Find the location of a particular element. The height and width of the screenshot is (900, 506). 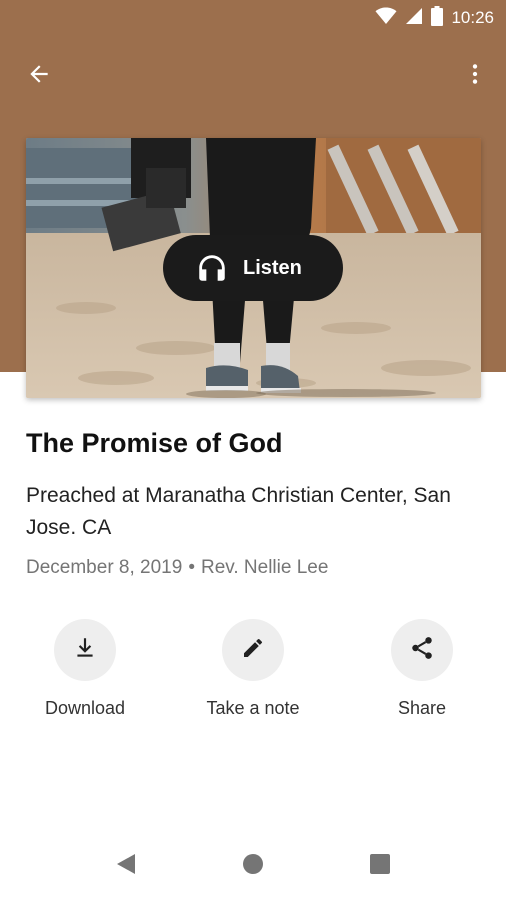

system-nav-bar is located at coordinates (253, 866).